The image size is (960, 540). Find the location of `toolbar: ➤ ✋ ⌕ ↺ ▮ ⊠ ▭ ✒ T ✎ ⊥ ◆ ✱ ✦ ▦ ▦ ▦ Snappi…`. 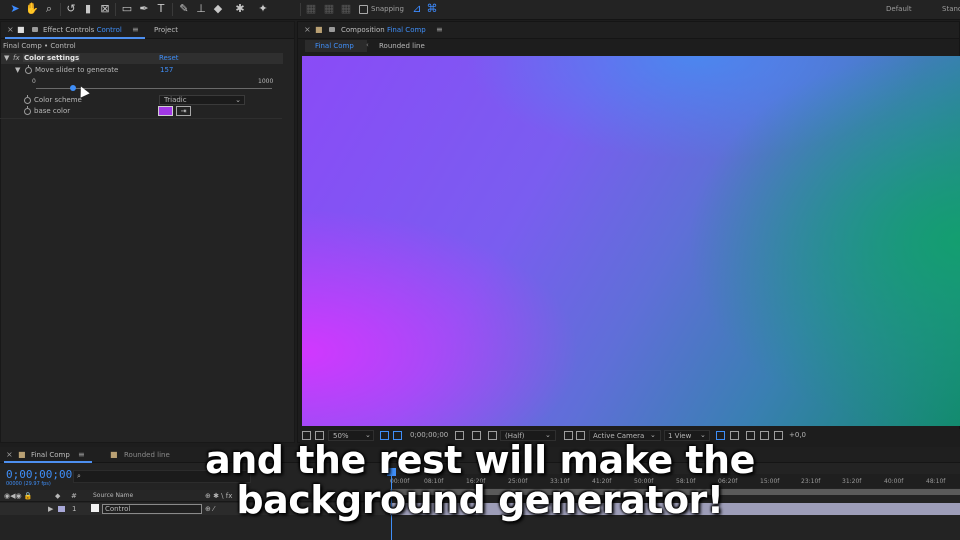

toolbar: ➤ ✋ ⌕ ↺ ▮ ⊠ ▭ ✒ T ✎ ⊥ ◆ ✱ ✦ ▦ ▦ ▦ Snappi… is located at coordinates (480, 10).